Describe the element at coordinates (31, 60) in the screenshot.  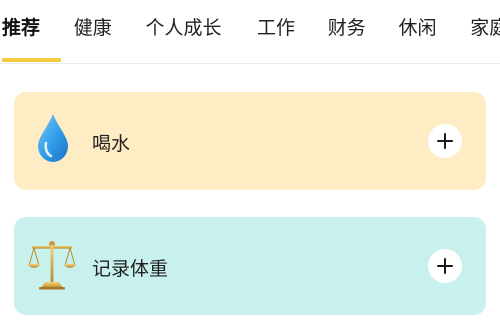
I see `active-tab-indicator` at that location.